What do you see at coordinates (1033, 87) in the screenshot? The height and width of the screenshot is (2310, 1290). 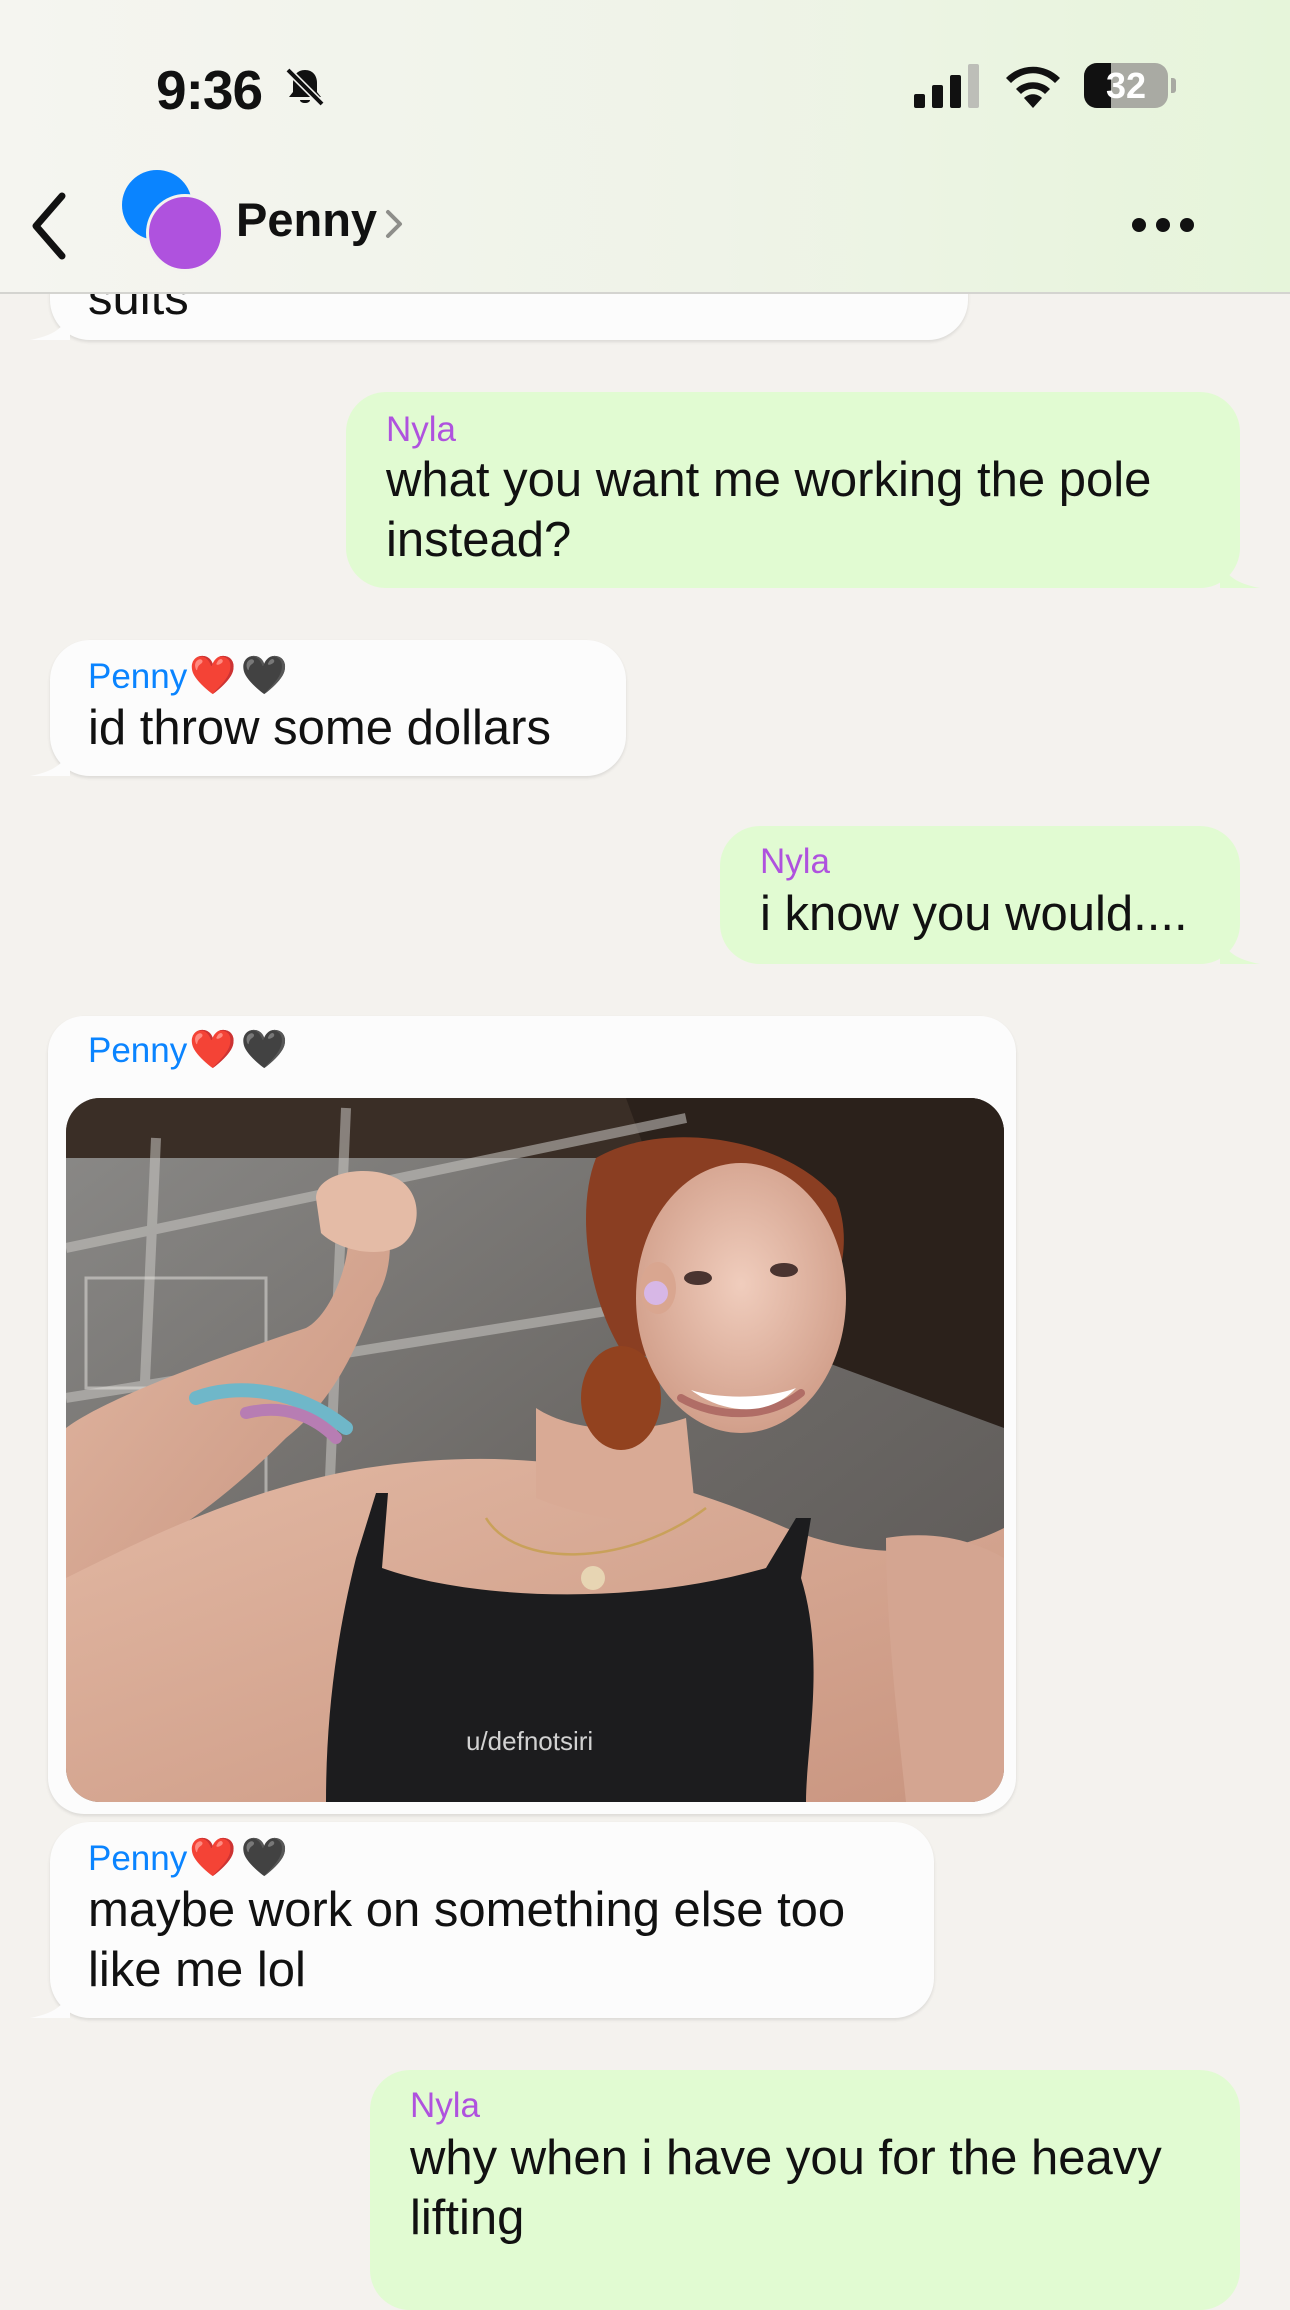 I see `wifi-icon` at bounding box center [1033, 87].